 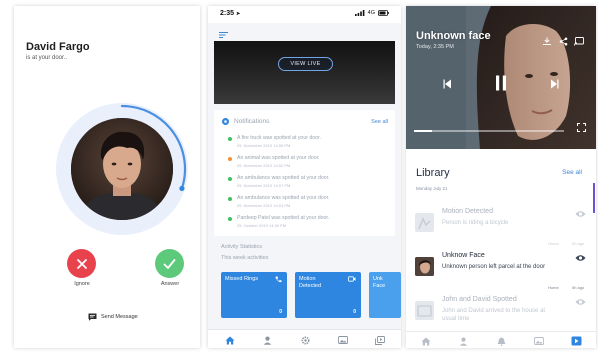 What do you see at coordinates (304, 72) in the screenshot?
I see `live-camera-preview: VIEW LIVE` at bounding box center [304, 72].